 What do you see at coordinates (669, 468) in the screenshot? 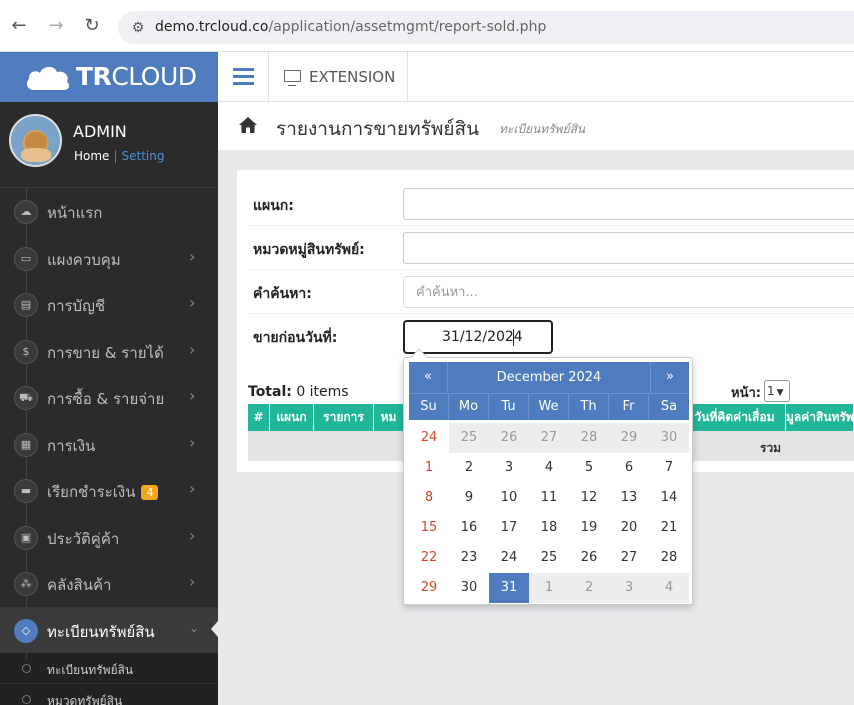
I see `day-cell: 7` at bounding box center [669, 468].